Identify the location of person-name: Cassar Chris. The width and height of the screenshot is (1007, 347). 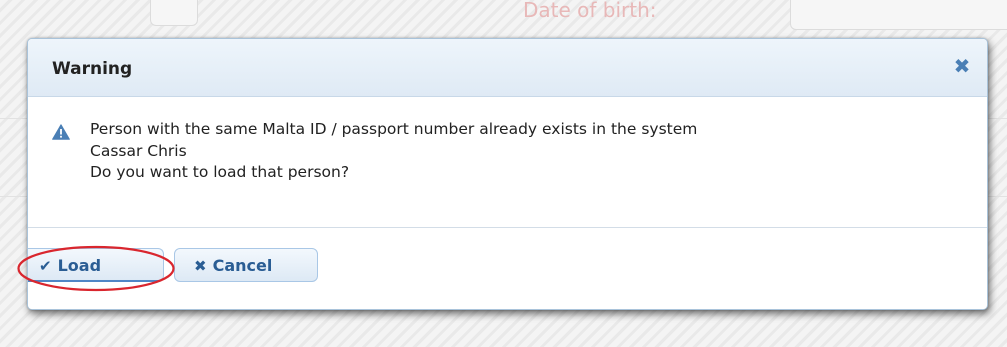
(138, 150).